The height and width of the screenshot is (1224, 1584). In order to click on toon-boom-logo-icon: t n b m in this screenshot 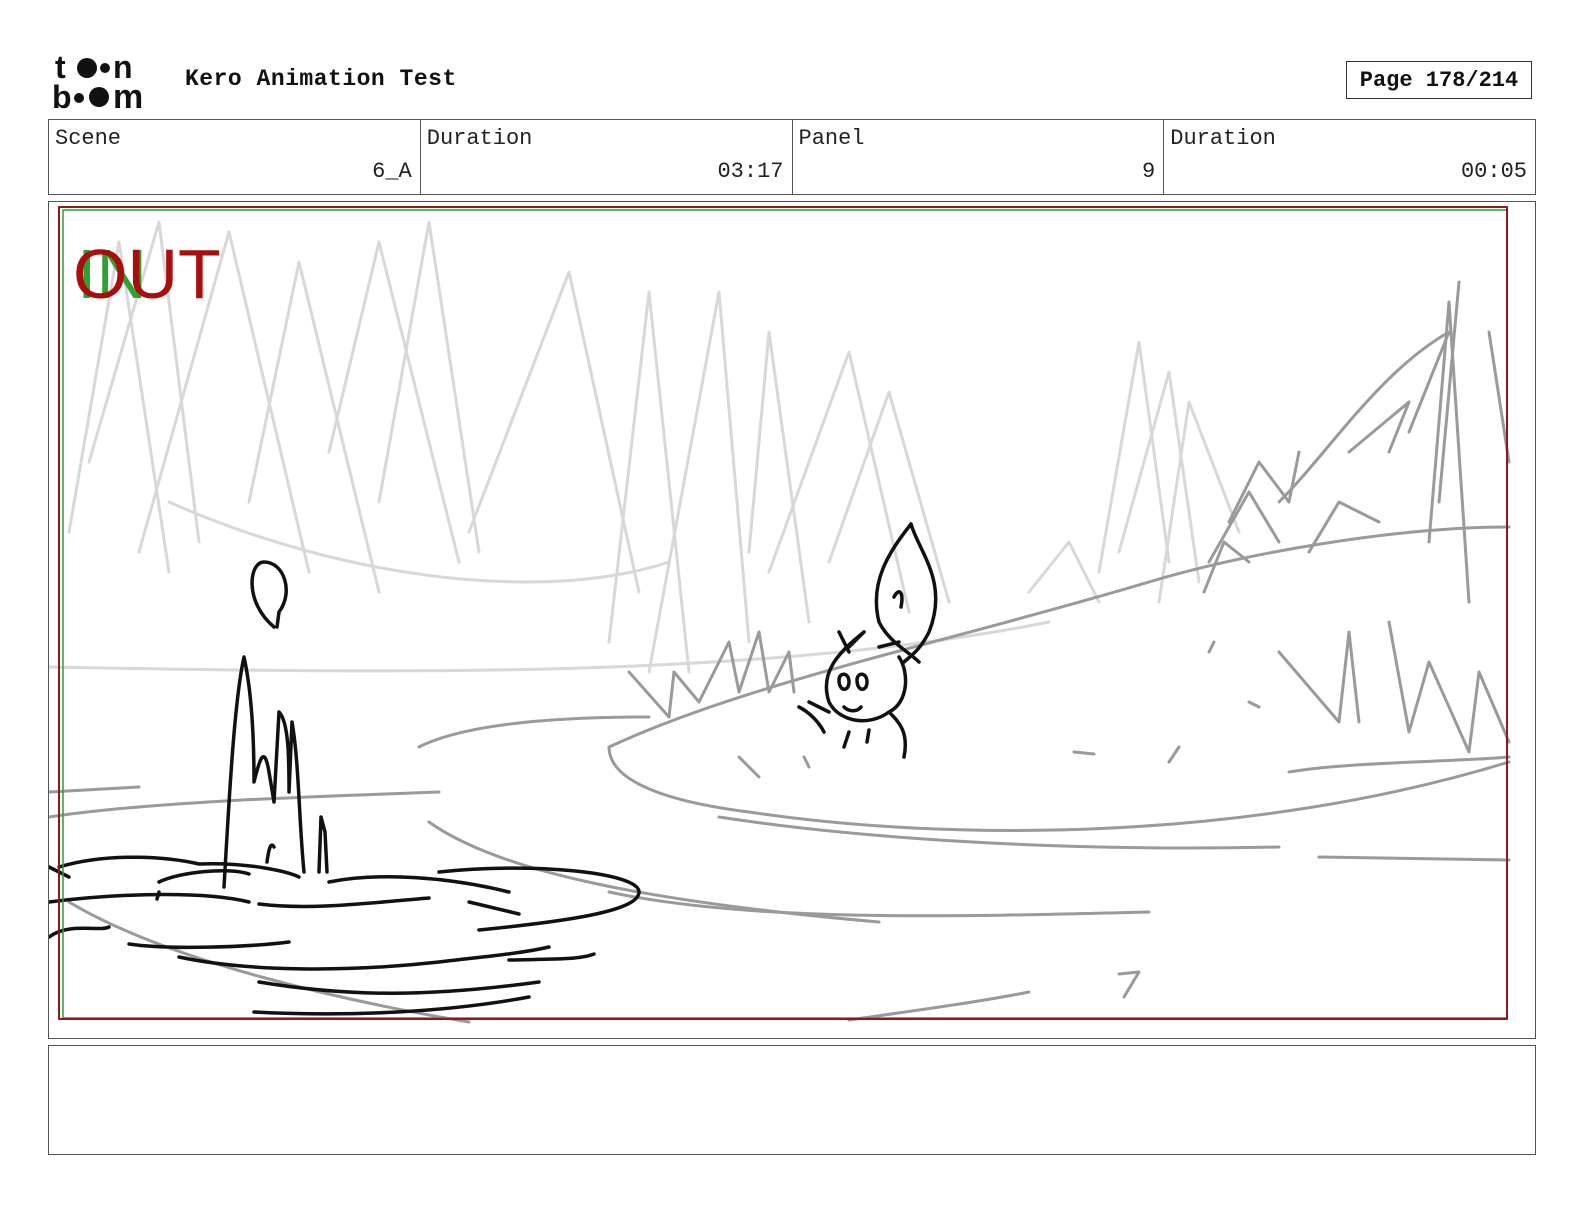, I will do `click(97, 82)`.